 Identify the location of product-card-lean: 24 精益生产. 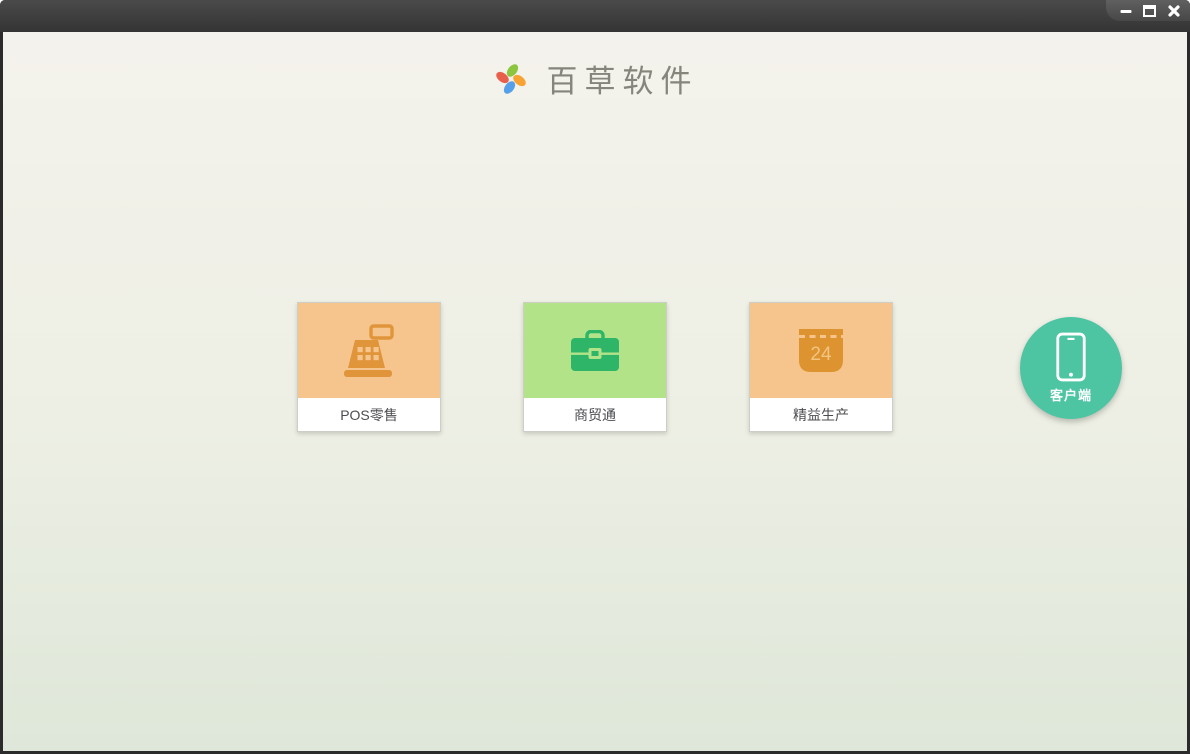
(821, 367).